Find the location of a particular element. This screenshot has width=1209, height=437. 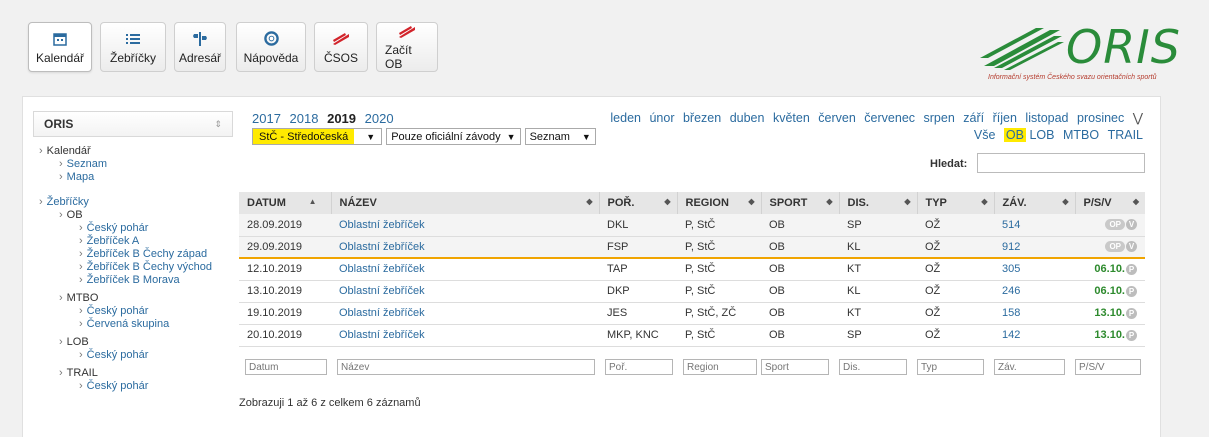

column-header-nazev: NÁZEV ◆ is located at coordinates (465, 203).